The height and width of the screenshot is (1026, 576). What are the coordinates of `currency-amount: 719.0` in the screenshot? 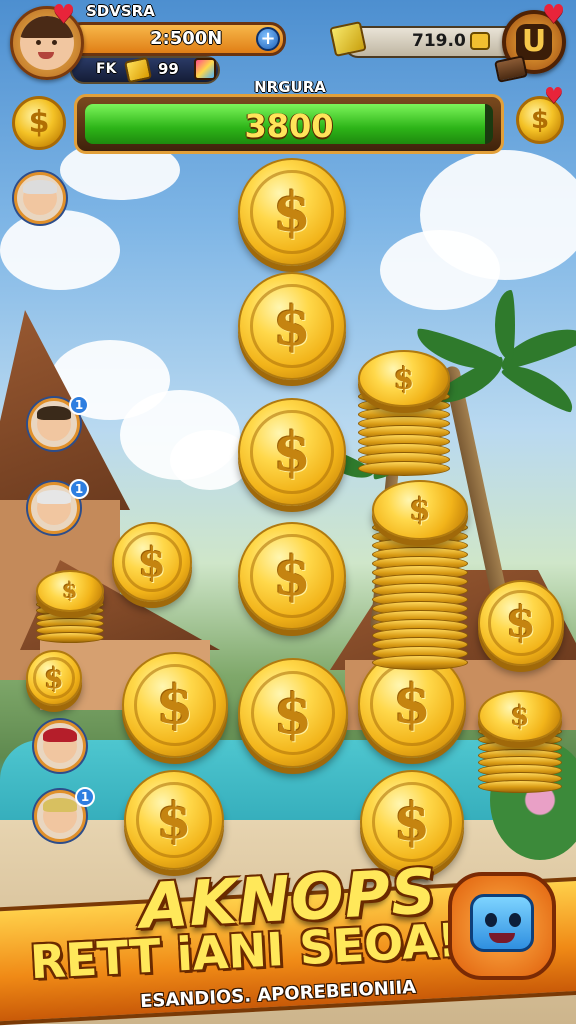 It's located at (439, 41).